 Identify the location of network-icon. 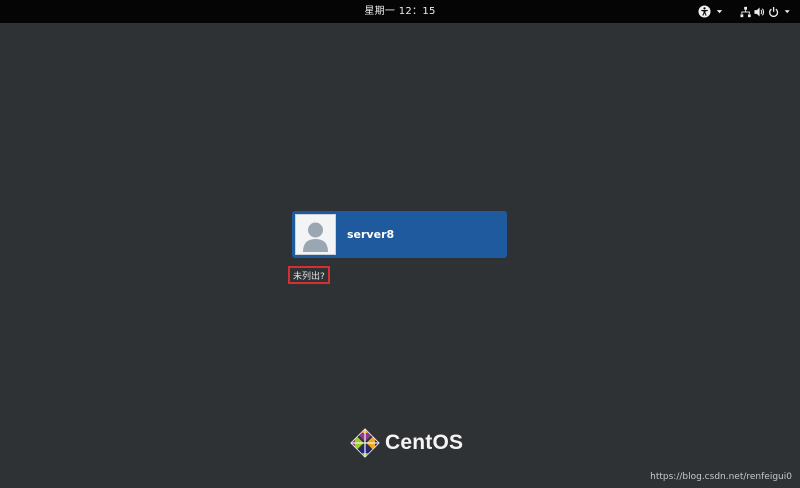
(745, 11).